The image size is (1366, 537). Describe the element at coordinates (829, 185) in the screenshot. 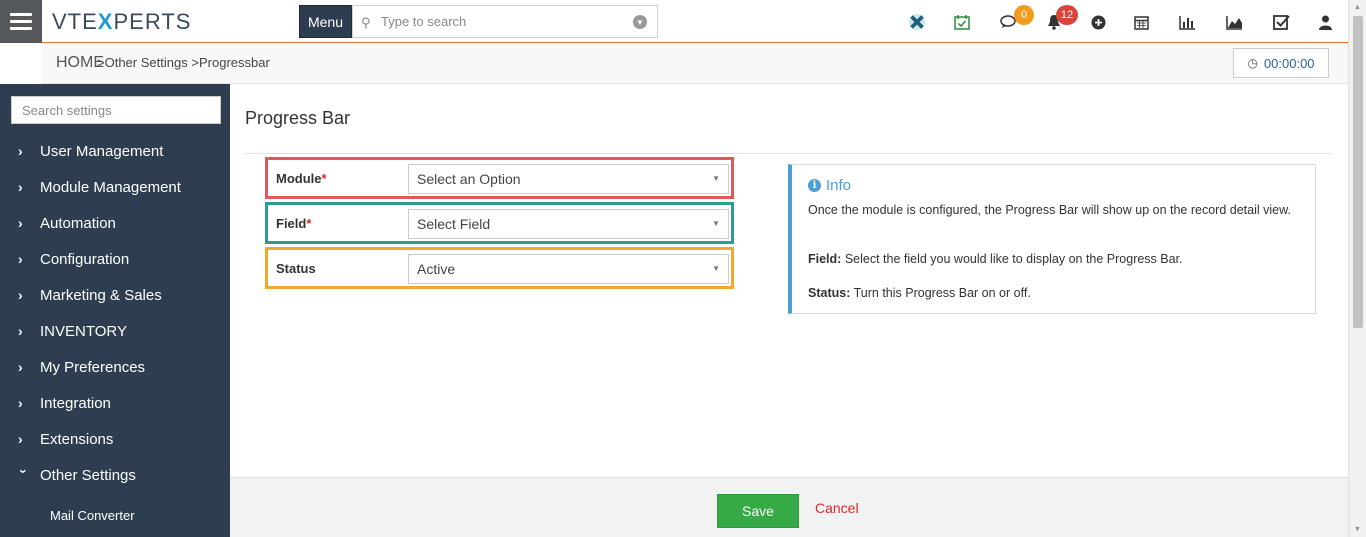

I see `info-header: i Info` at that location.